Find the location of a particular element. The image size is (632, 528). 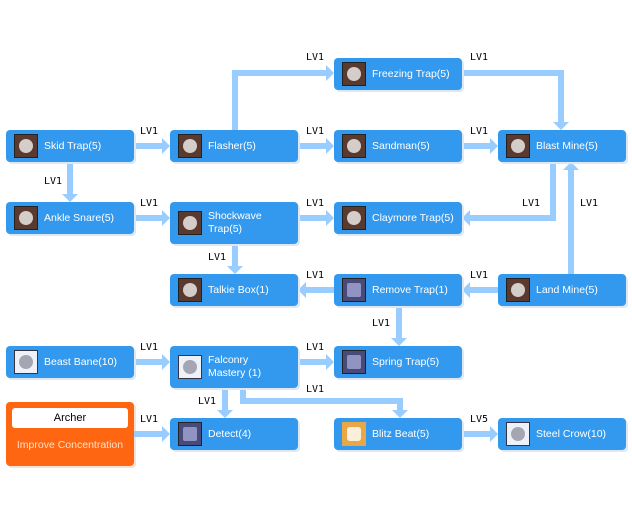

skill-label: Blitz Beat(5) is located at coordinates (401, 433).